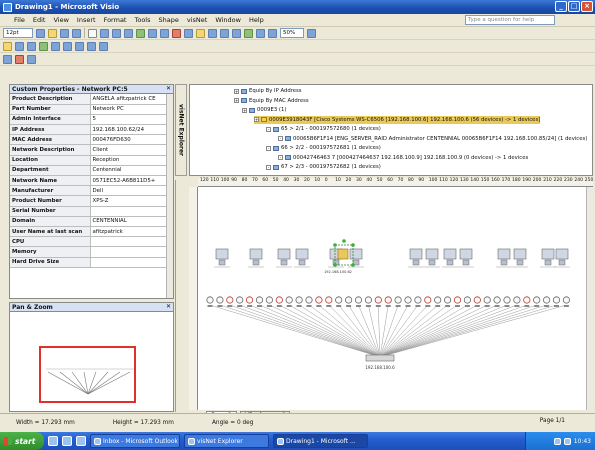 The height and width of the screenshot is (450, 595). I want to click on redo-icon, so click(236, 33).